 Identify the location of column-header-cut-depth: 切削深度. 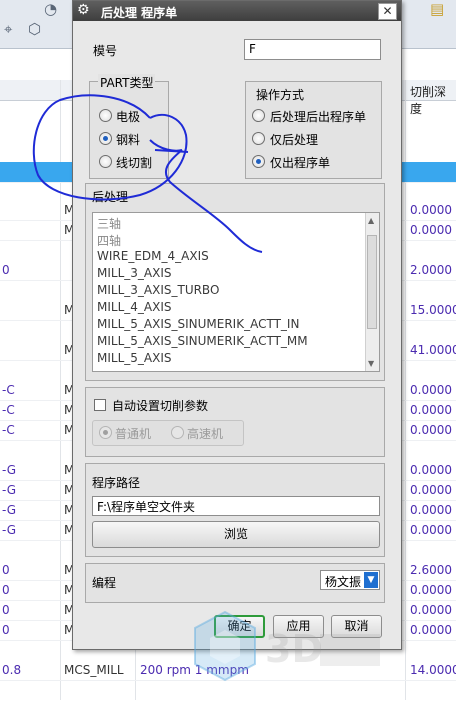
(433, 100).